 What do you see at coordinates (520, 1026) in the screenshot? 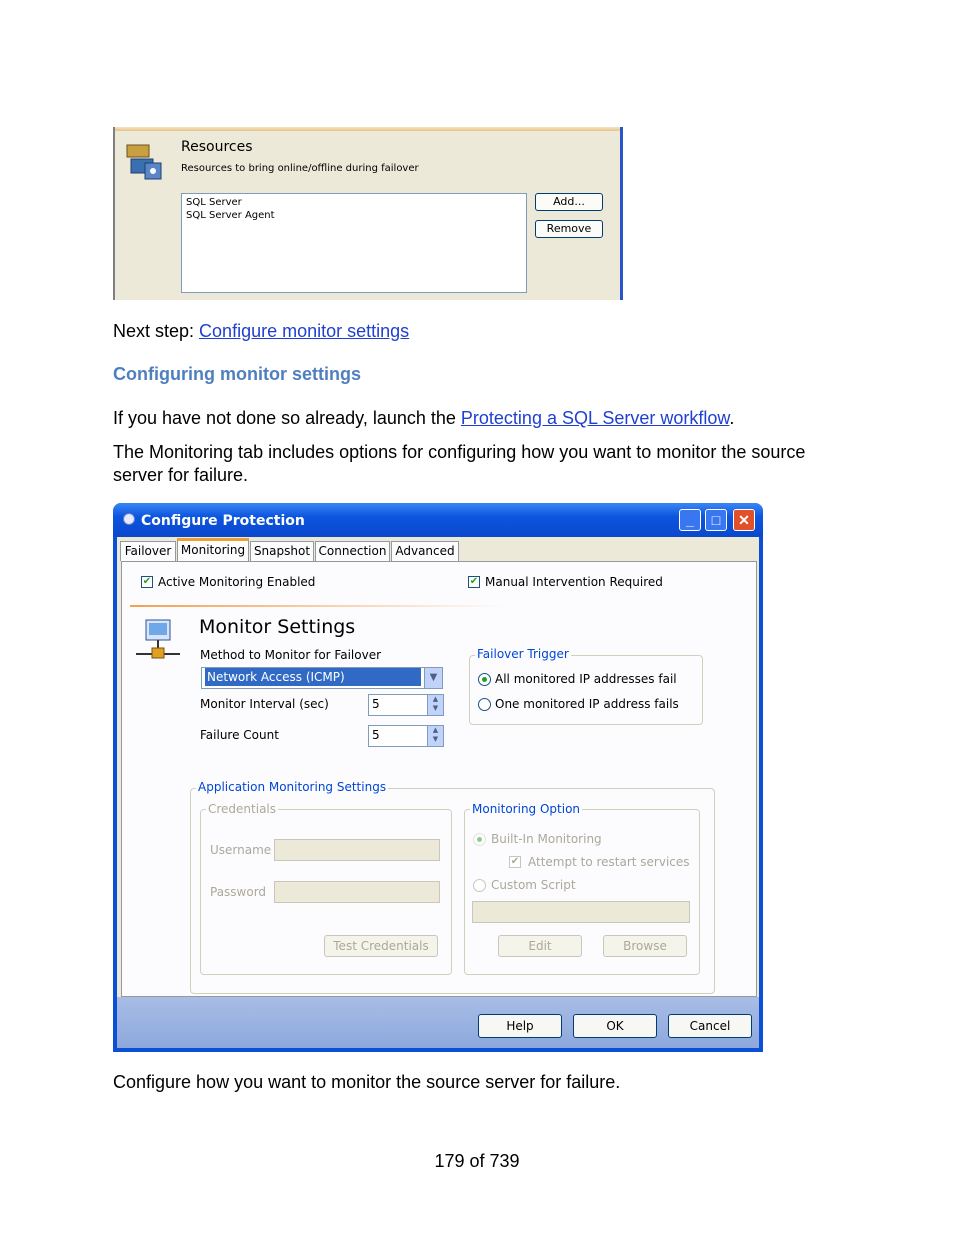
I see `help-button: Help` at bounding box center [520, 1026].